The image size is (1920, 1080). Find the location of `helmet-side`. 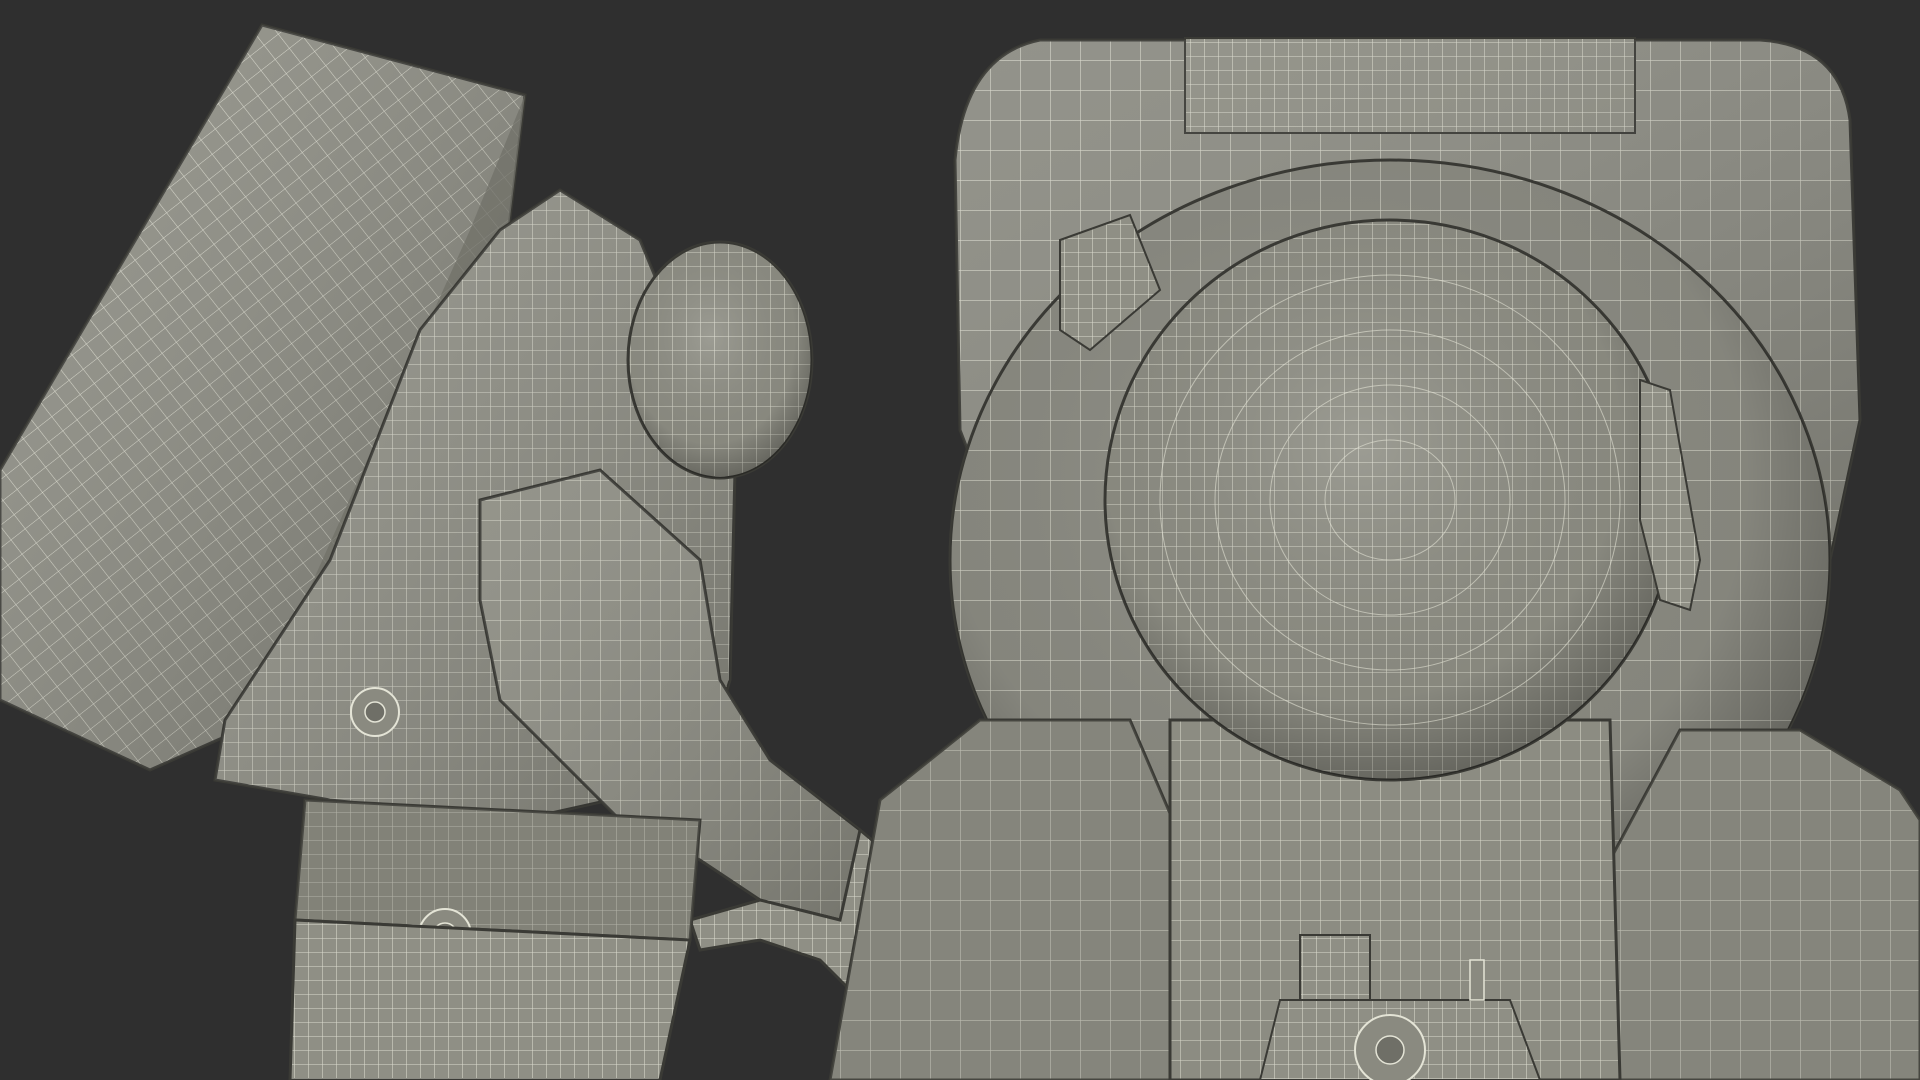

helmet-side is located at coordinates (720, 360).